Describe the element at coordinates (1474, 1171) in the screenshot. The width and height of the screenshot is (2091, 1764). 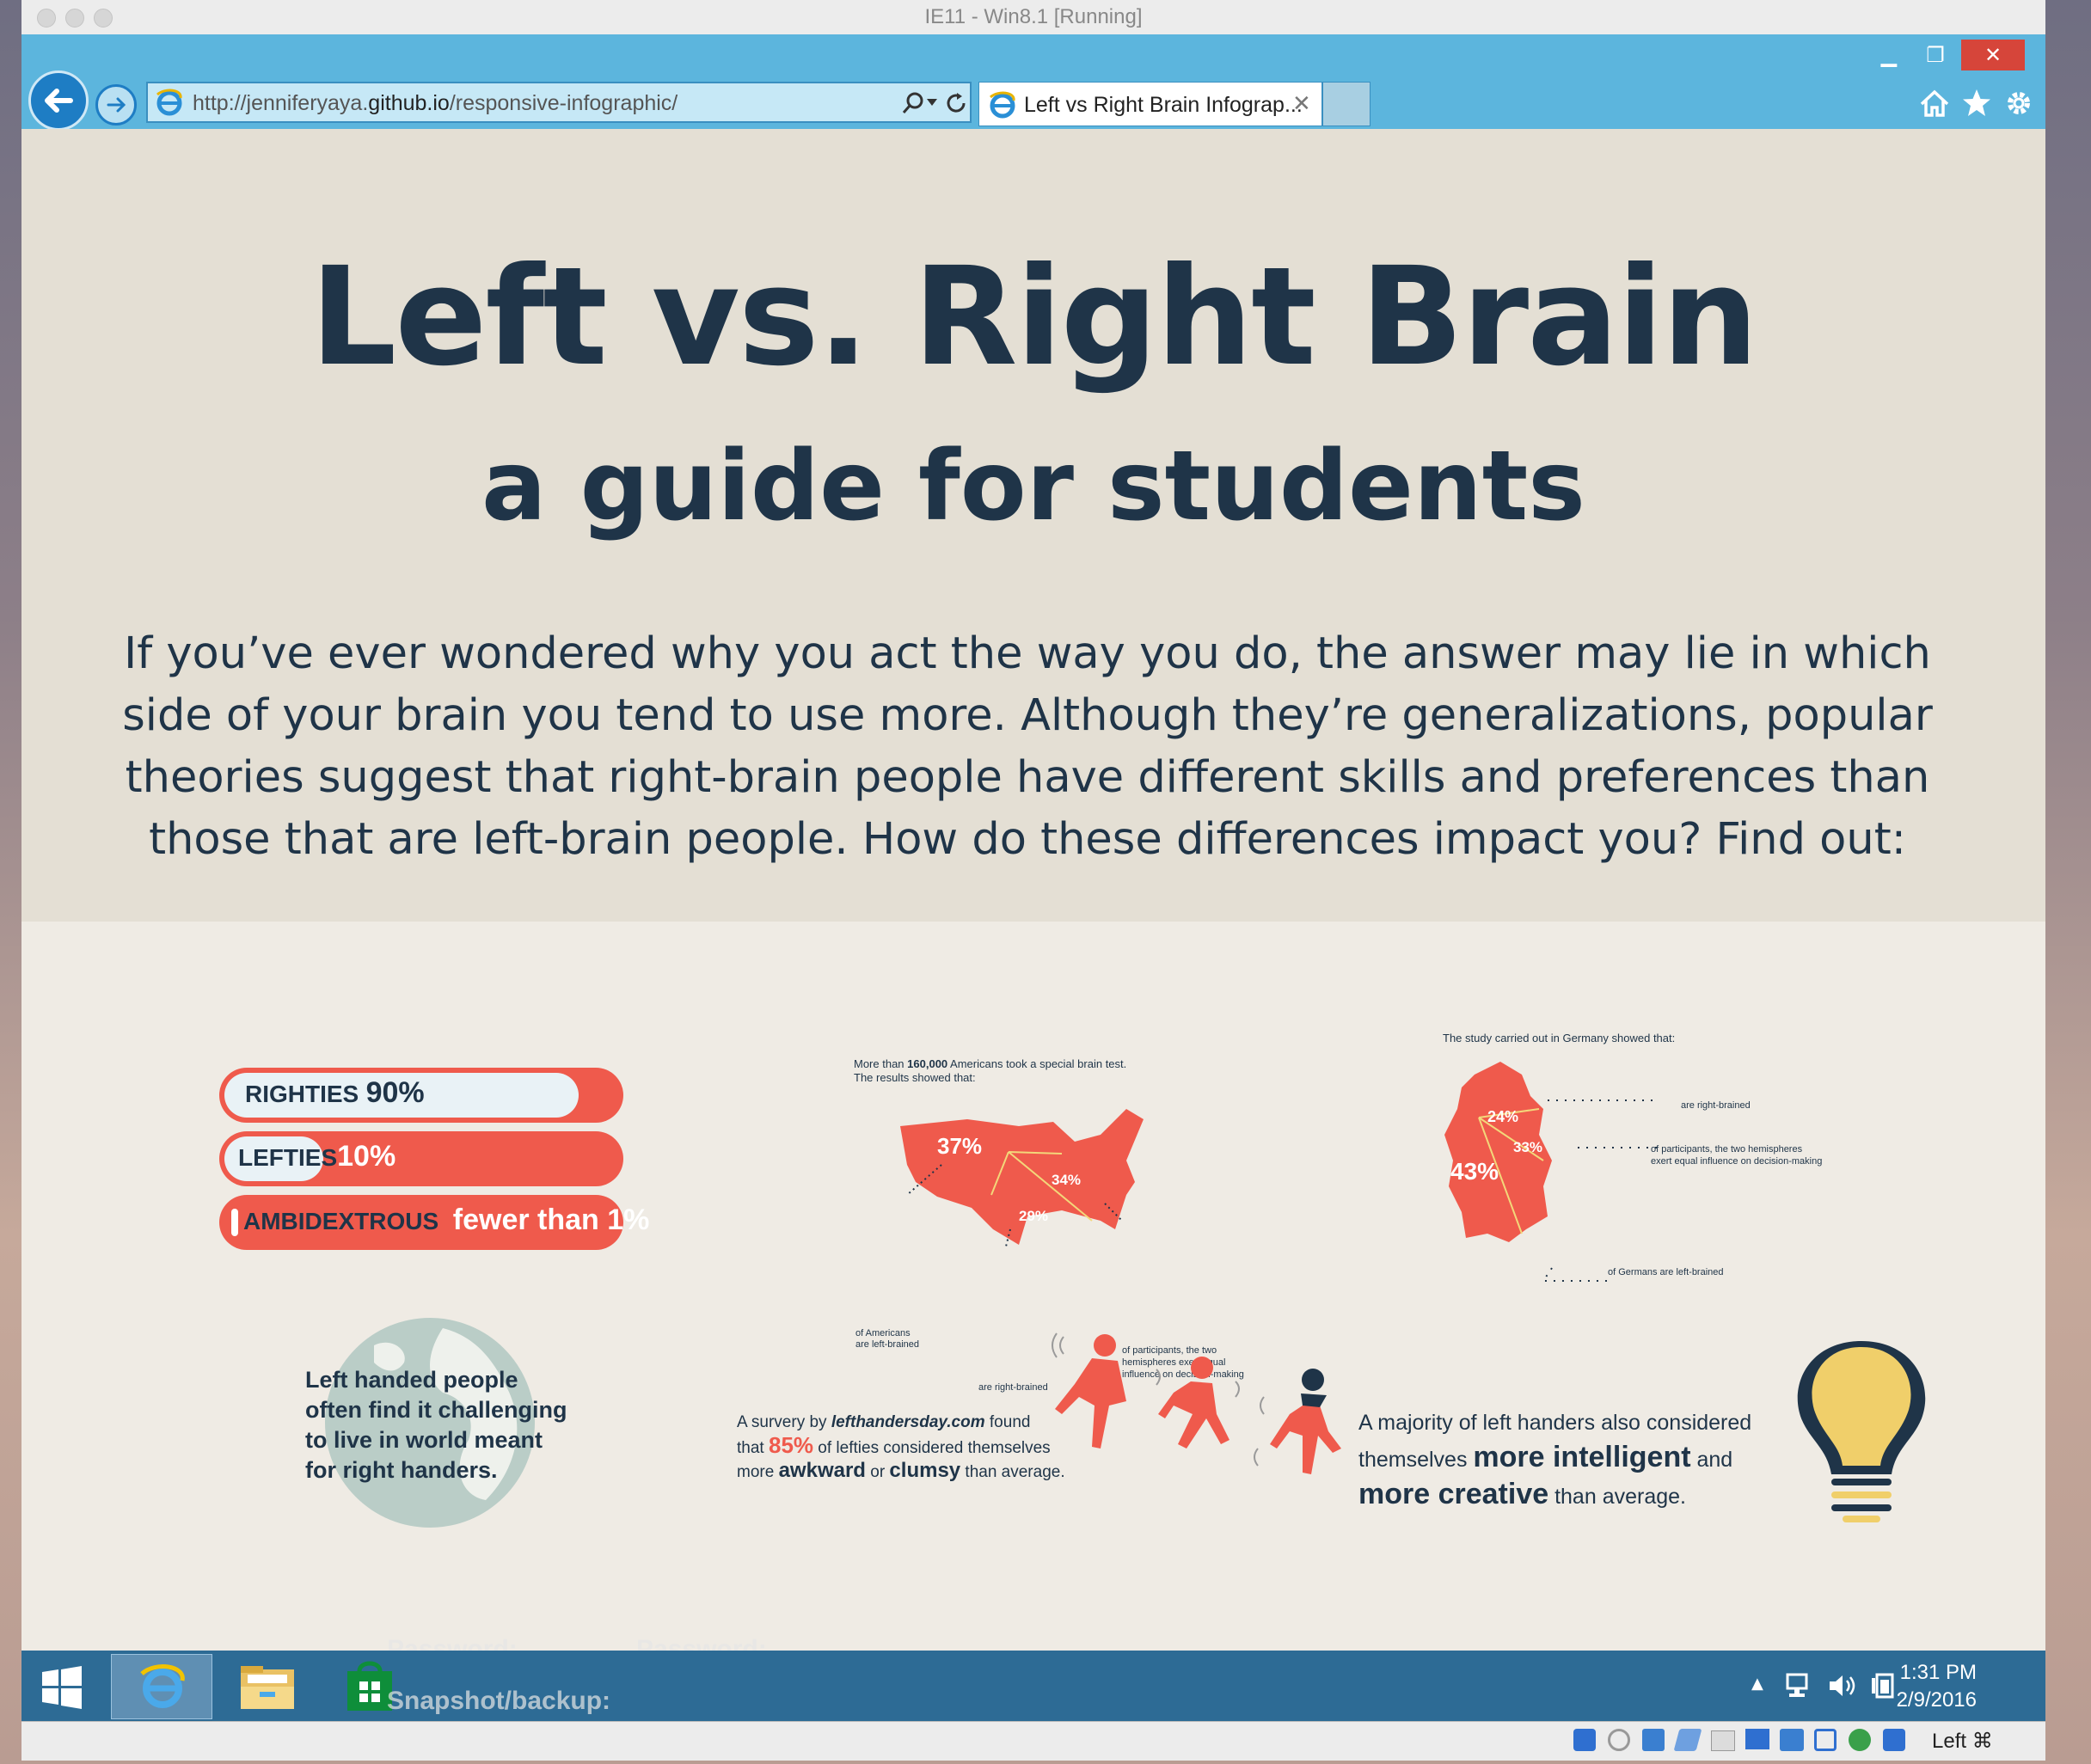
I see `germany-pct-left: 43%` at that location.